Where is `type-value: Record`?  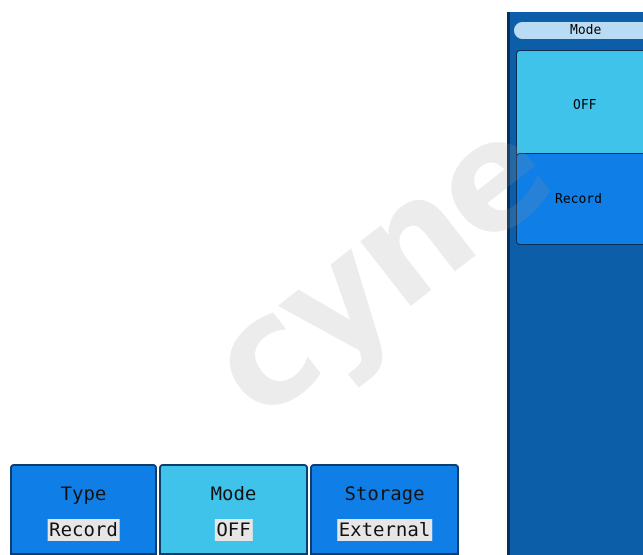
type-value: Record is located at coordinates (83, 530).